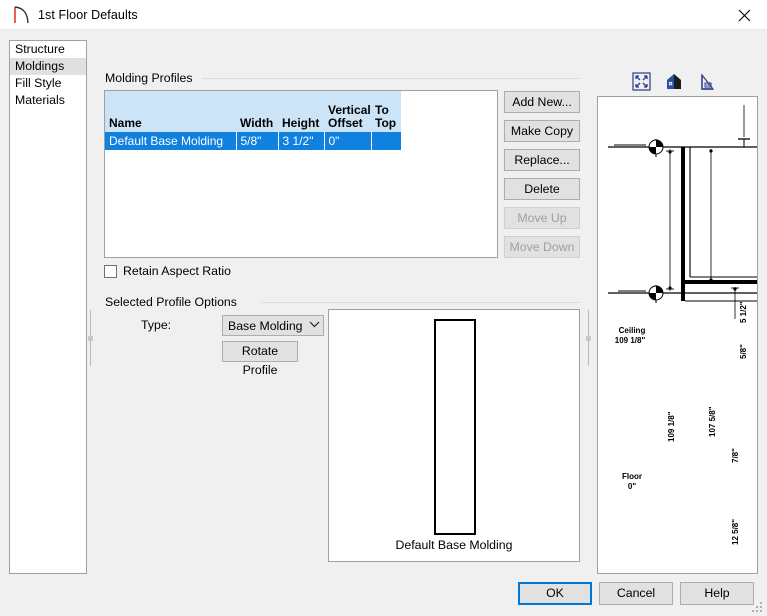 This screenshot has height=616, width=767. What do you see at coordinates (630, 340) in the screenshot?
I see `ceiling-level-value: 109 1/8"` at bounding box center [630, 340].